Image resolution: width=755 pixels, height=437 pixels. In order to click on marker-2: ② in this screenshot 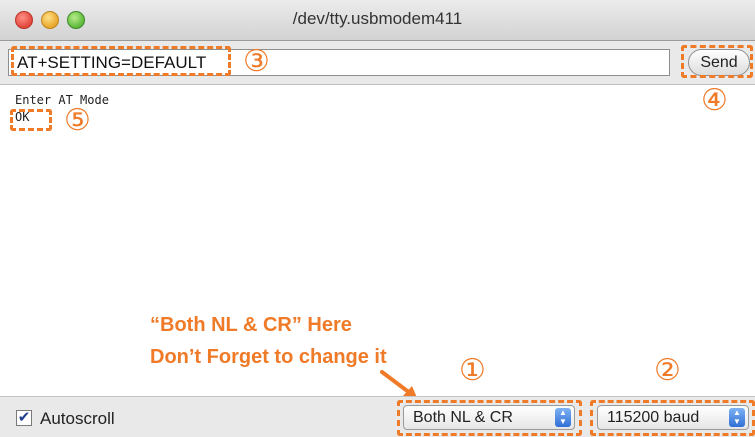, I will do `click(667, 370)`.